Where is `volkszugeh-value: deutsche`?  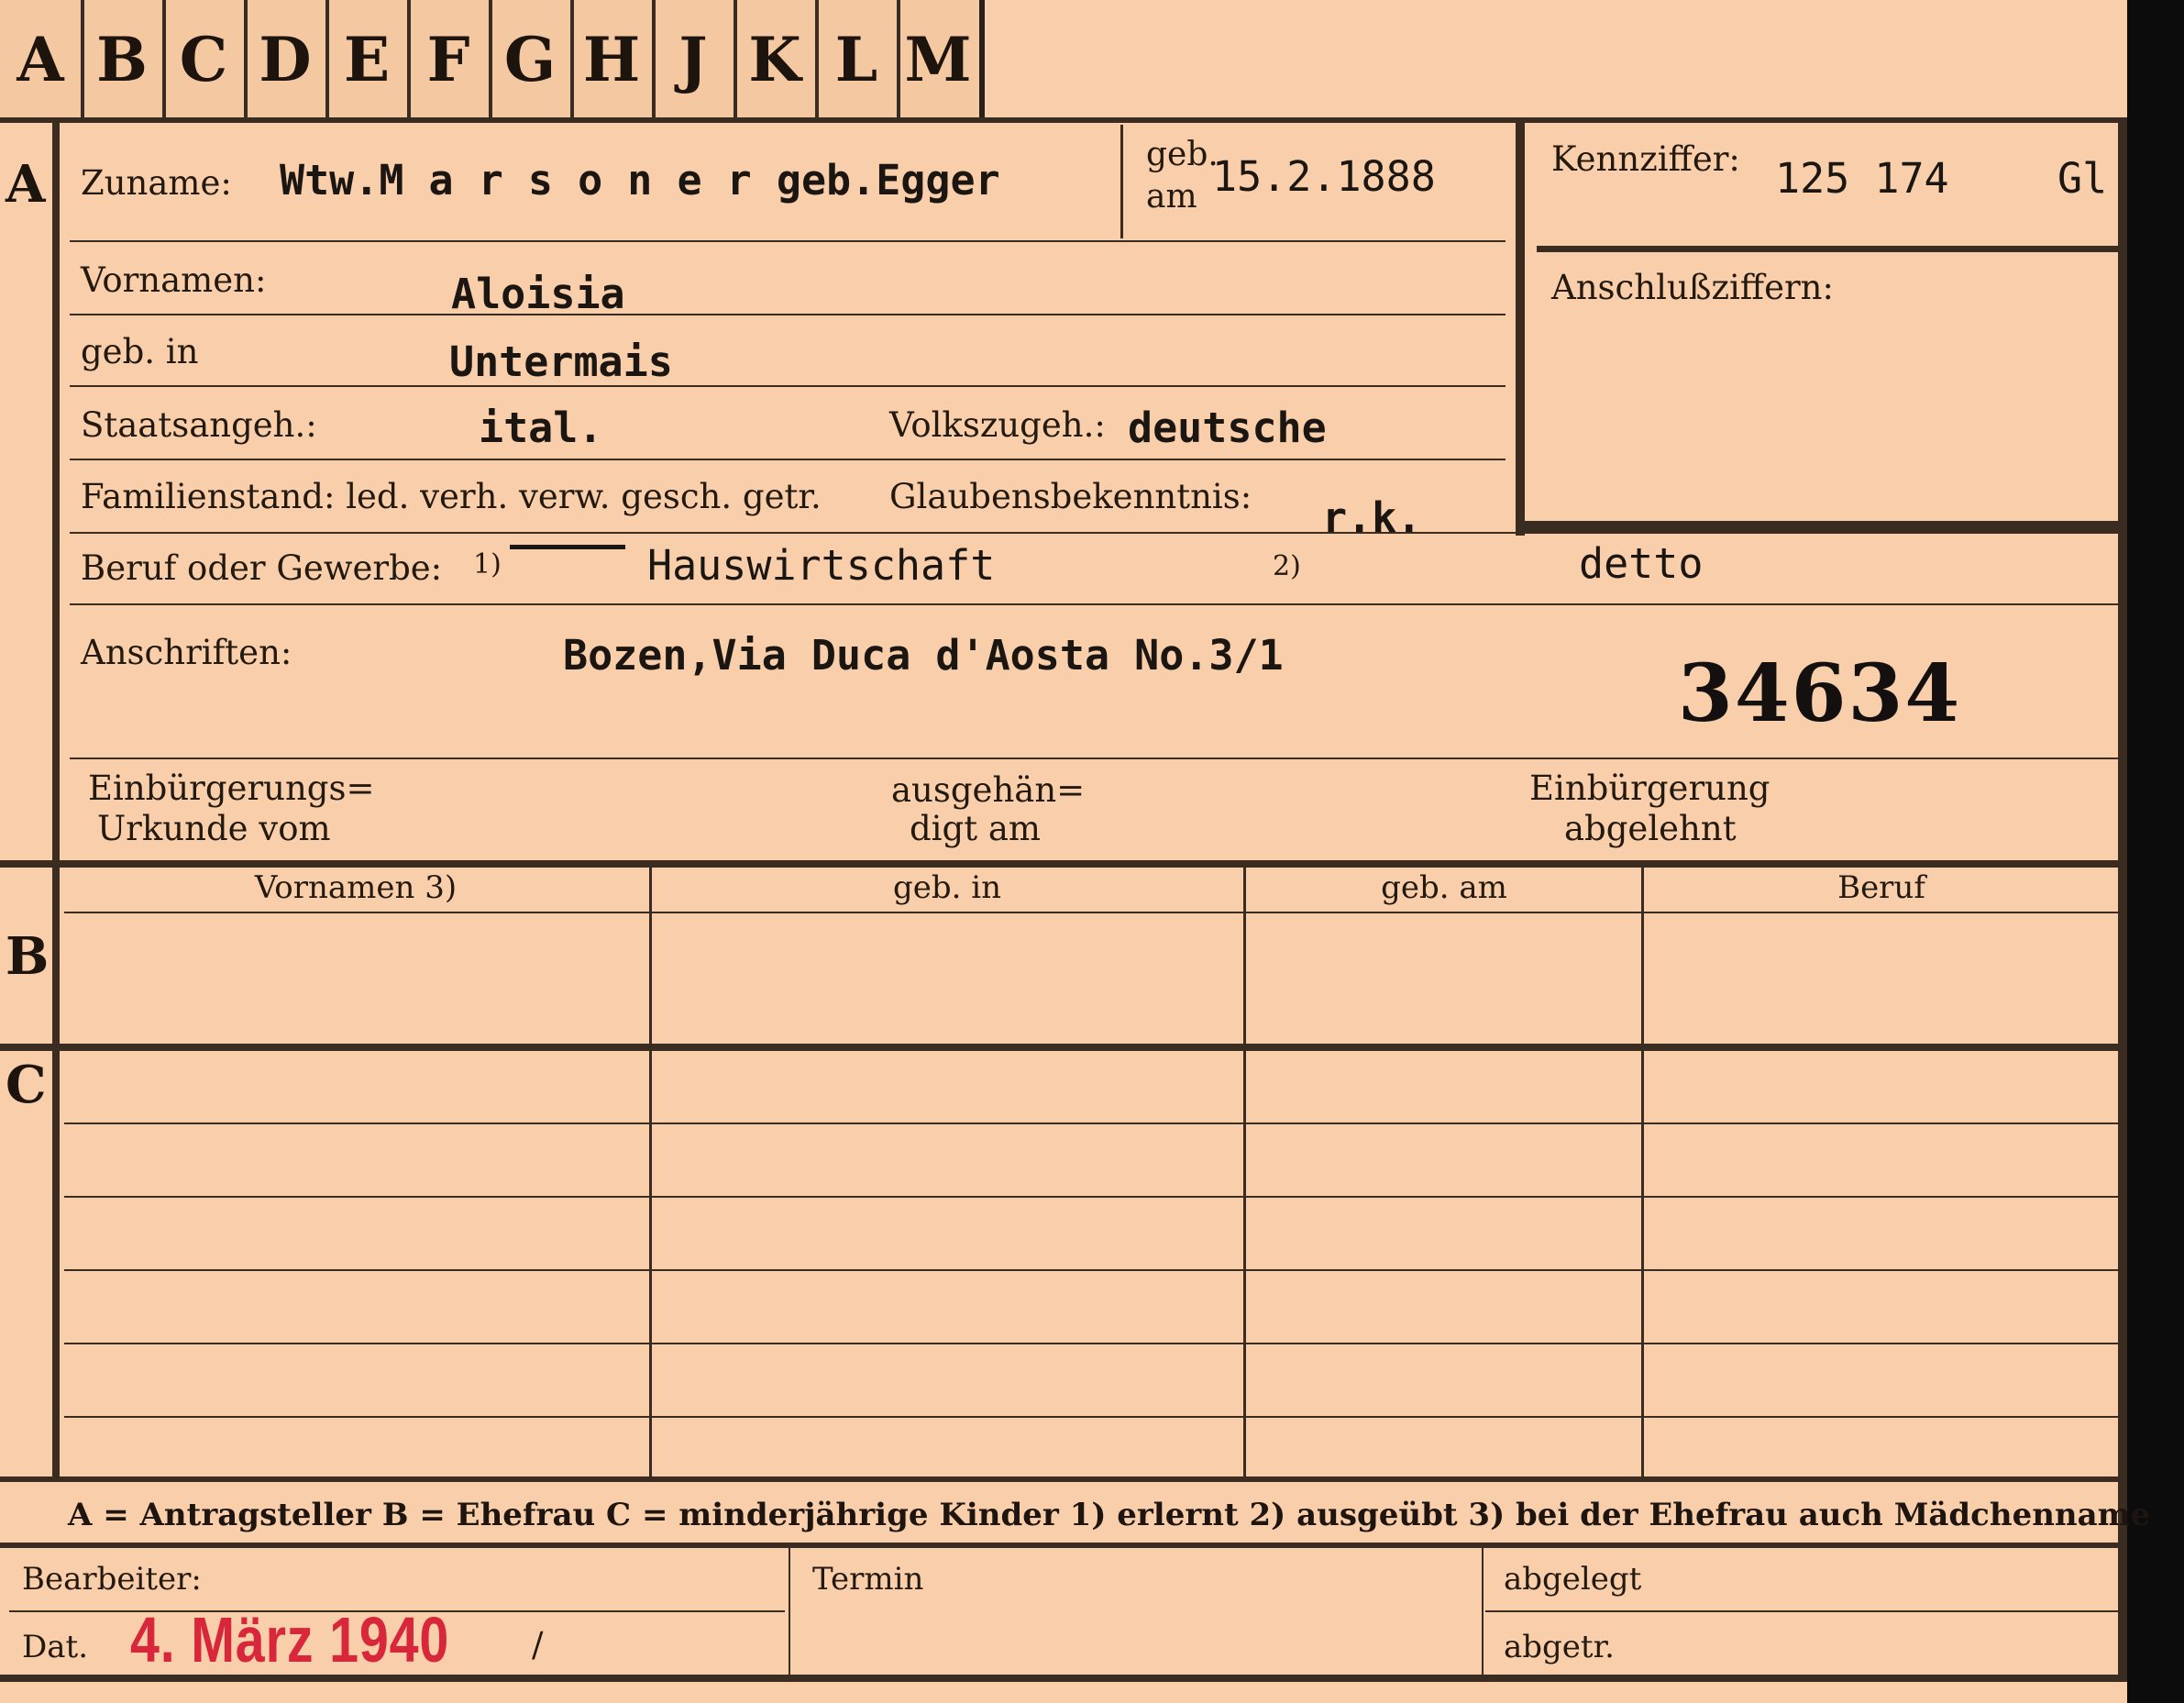 volkszugeh-value: deutsche is located at coordinates (1227, 428).